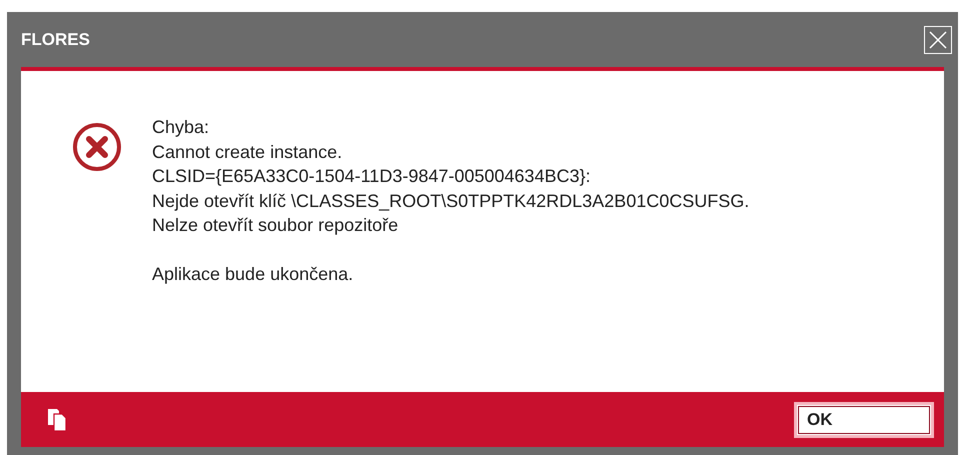 The height and width of the screenshot is (455, 965). Describe the element at coordinates (181, 127) in the screenshot. I see `message-line: Chyba:` at that location.